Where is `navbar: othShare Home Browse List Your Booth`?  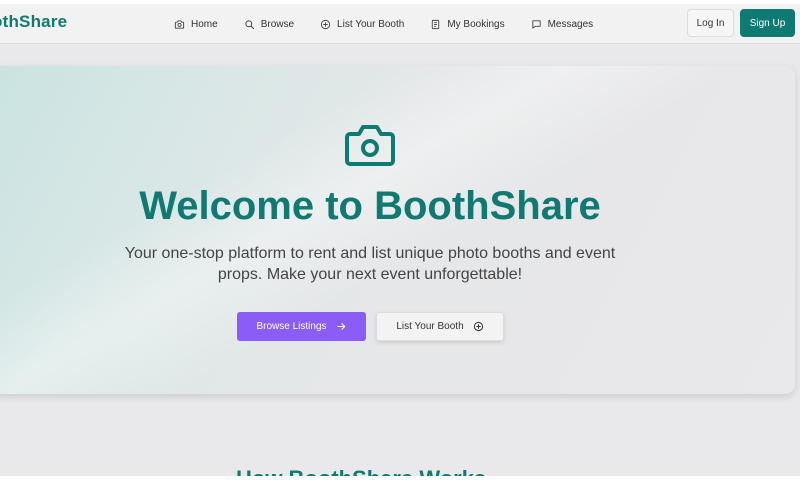 navbar: othShare Home Browse List Your Booth is located at coordinates (400, 24).